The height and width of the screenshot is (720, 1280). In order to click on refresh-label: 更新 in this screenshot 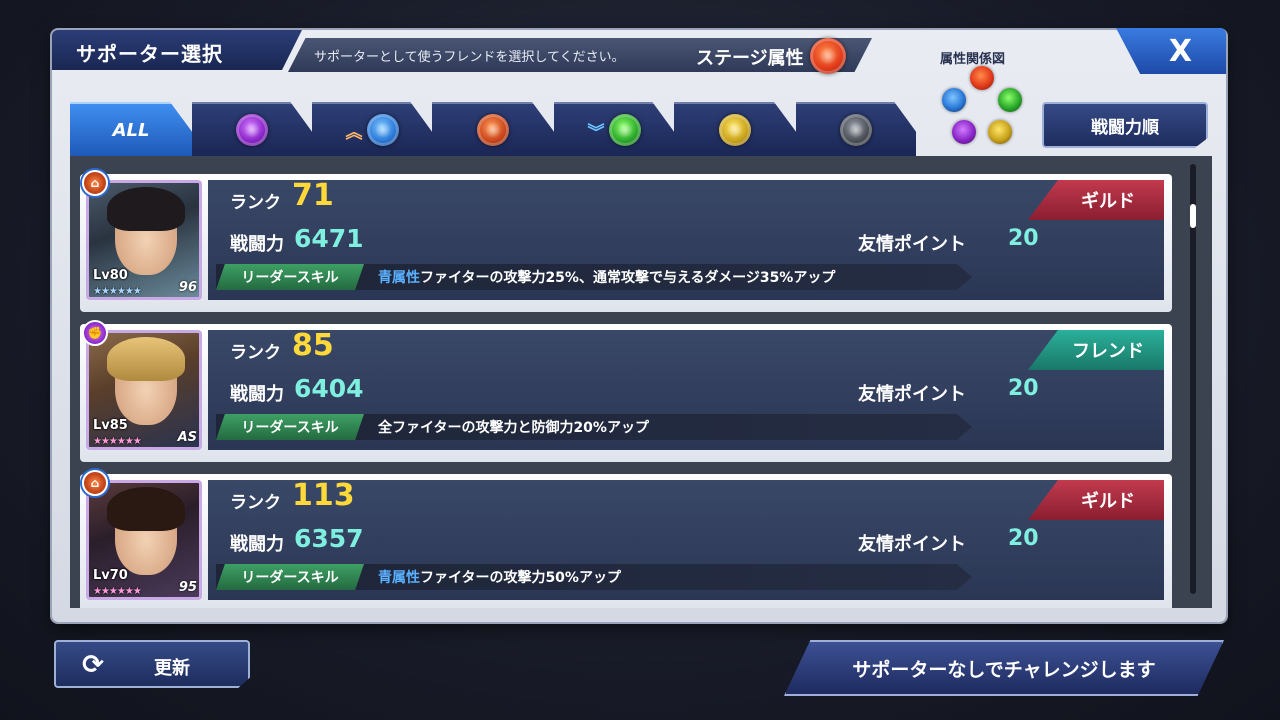, I will do `click(172, 668)`.